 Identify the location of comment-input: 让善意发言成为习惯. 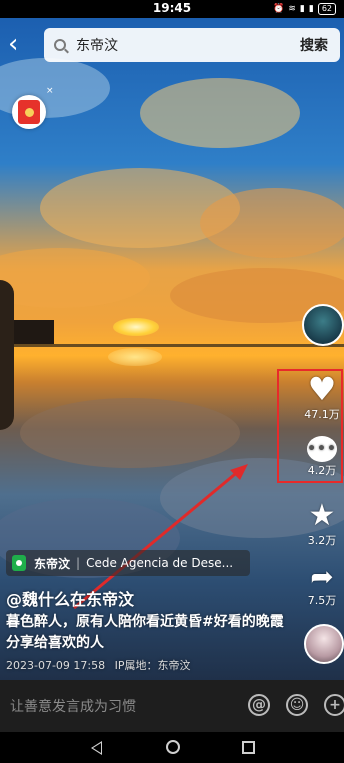
(73, 706).